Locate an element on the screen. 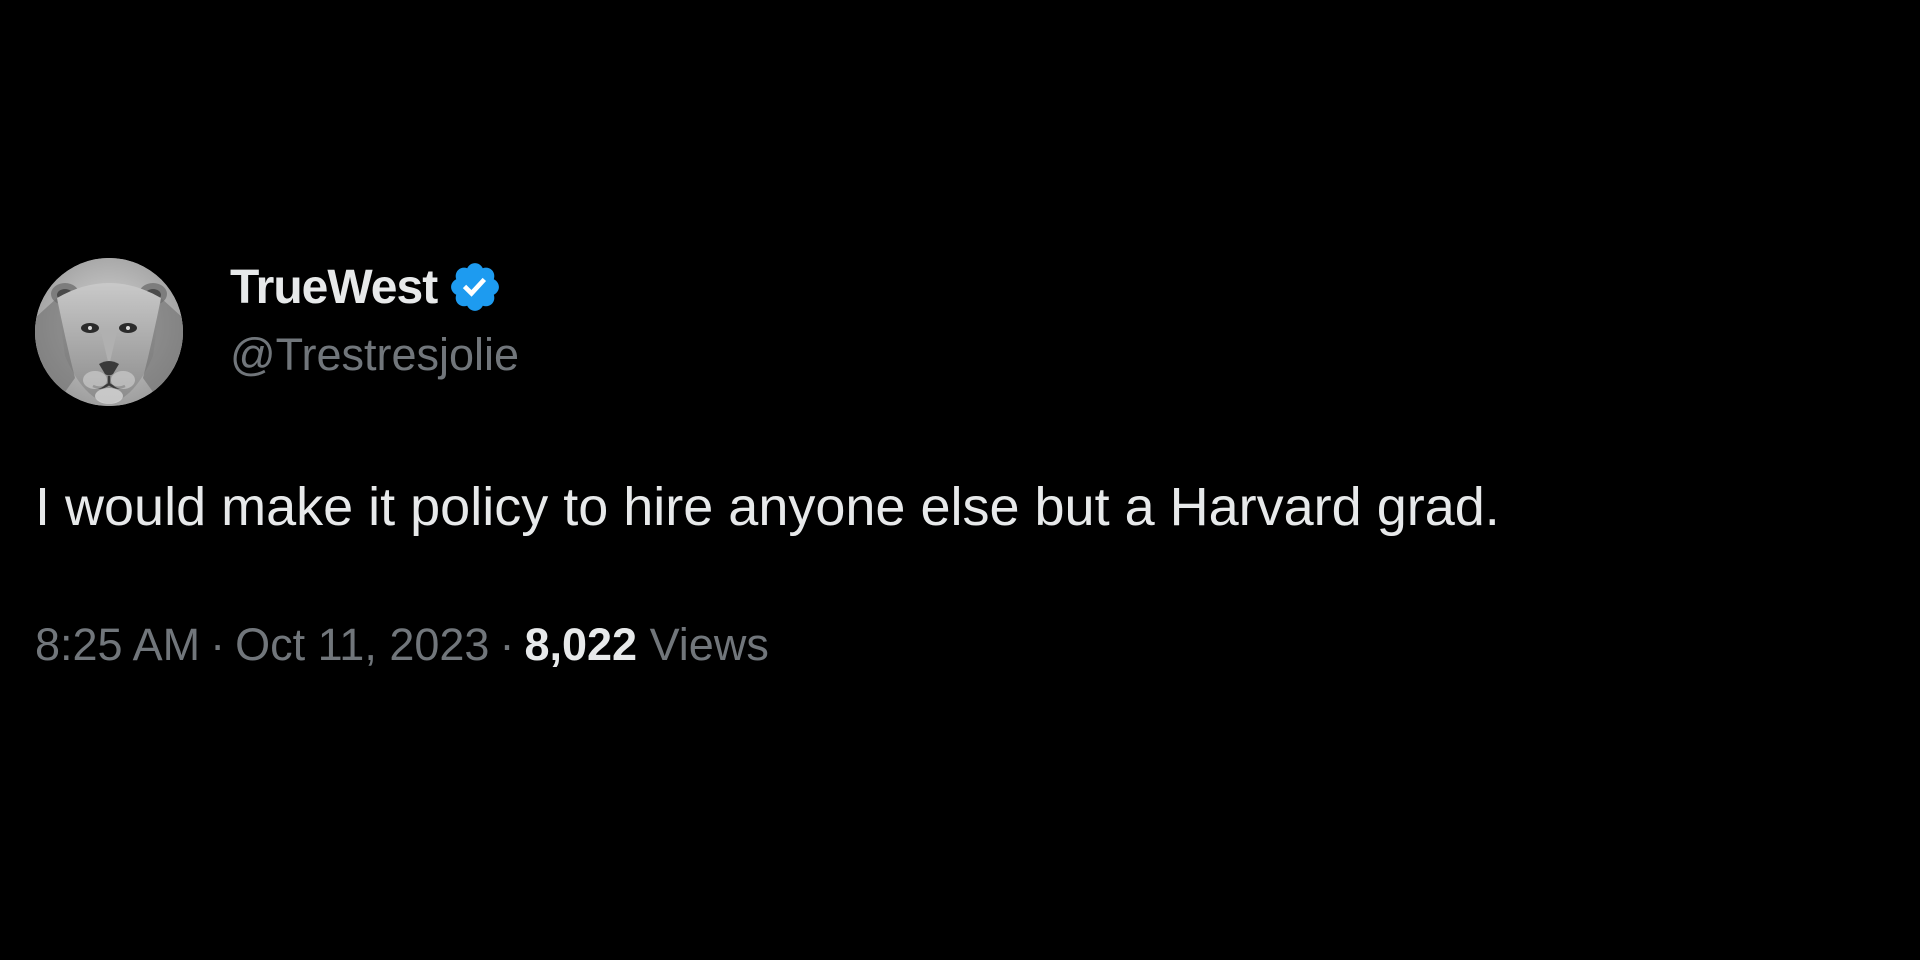 Image resolution: width=1920 pixels, height=960 pixels. tweet-meta: 8:25 AM · Oct 11, 2023 · 8,022 Views is located at coordinates (402, 645).